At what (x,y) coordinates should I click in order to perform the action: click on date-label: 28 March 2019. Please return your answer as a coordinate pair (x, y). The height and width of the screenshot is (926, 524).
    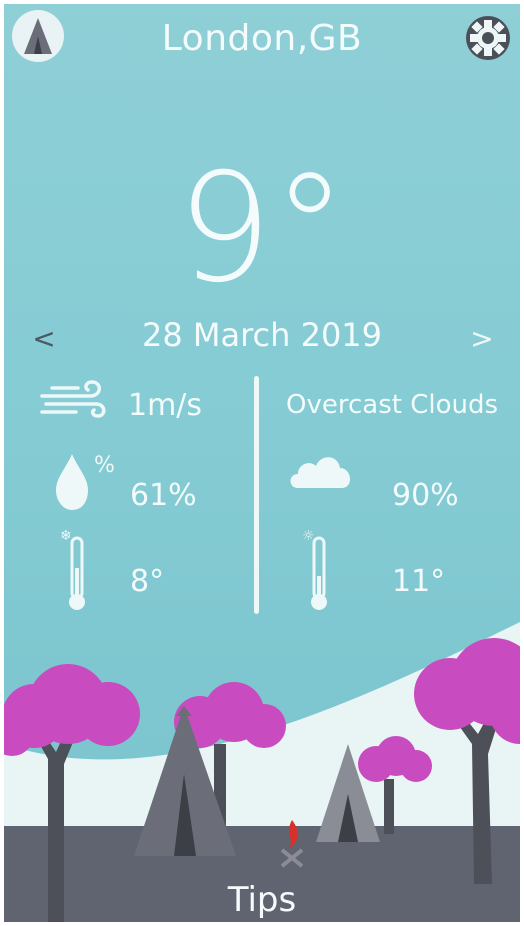
    Looking at the image, I should click on (262, 335).